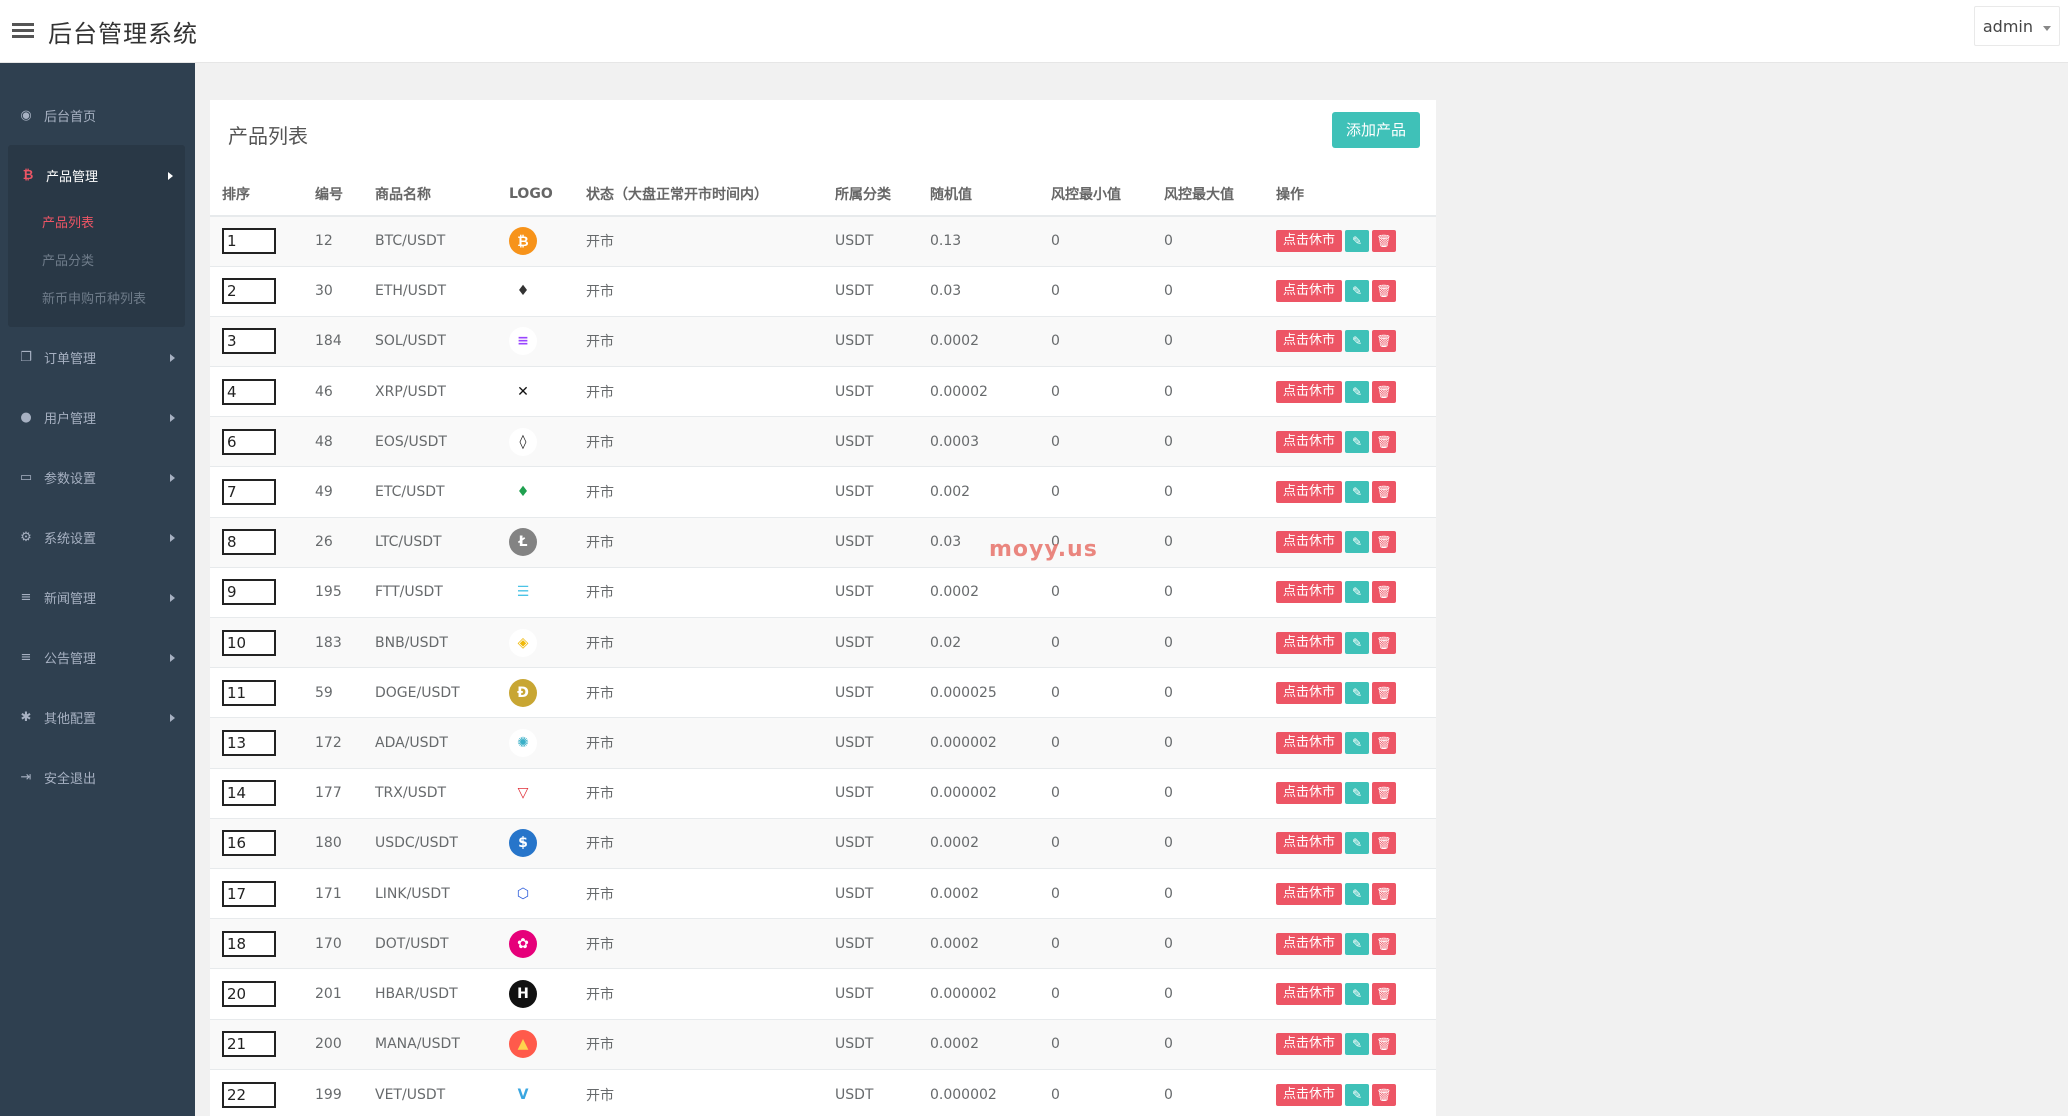 The width and height of the screenshot is (2068, 1116). I want to click on sidebar-item-4: ▭ 参数设置, so click(97, 477).